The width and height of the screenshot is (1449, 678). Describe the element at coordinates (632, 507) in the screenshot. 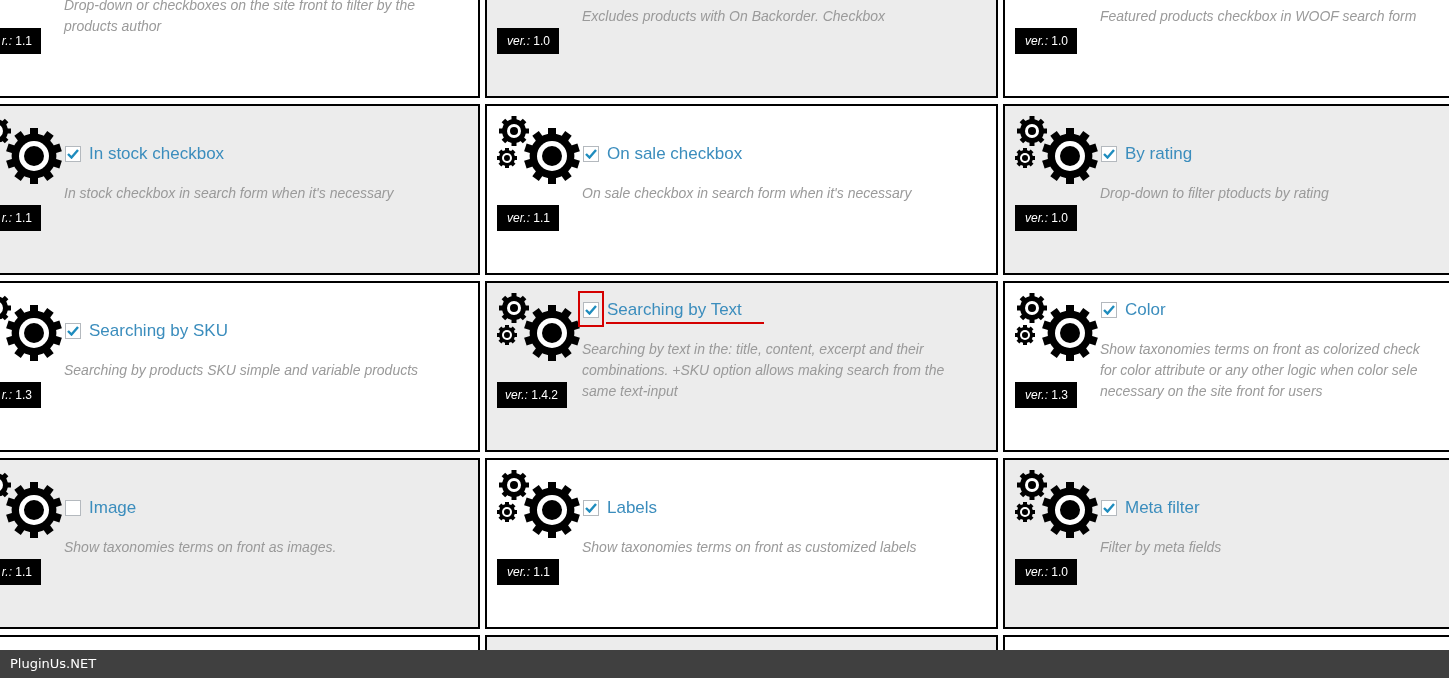

I see `module-title: Labels` at that location.